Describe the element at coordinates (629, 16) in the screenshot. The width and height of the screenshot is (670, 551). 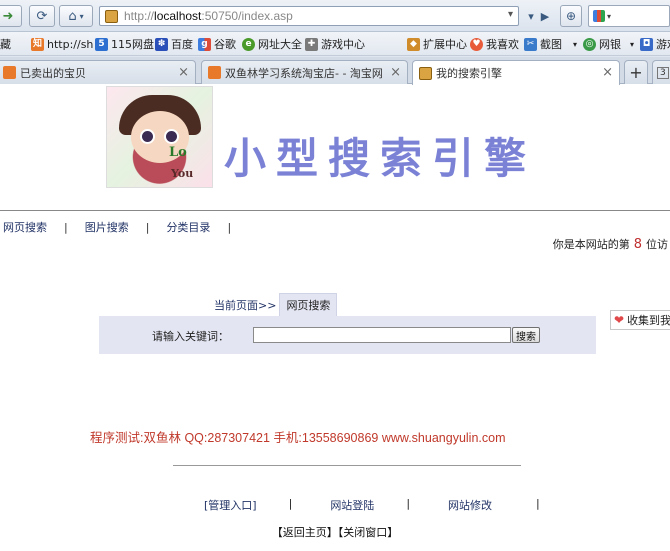
I see `search-engine-box: ▾` at that location.